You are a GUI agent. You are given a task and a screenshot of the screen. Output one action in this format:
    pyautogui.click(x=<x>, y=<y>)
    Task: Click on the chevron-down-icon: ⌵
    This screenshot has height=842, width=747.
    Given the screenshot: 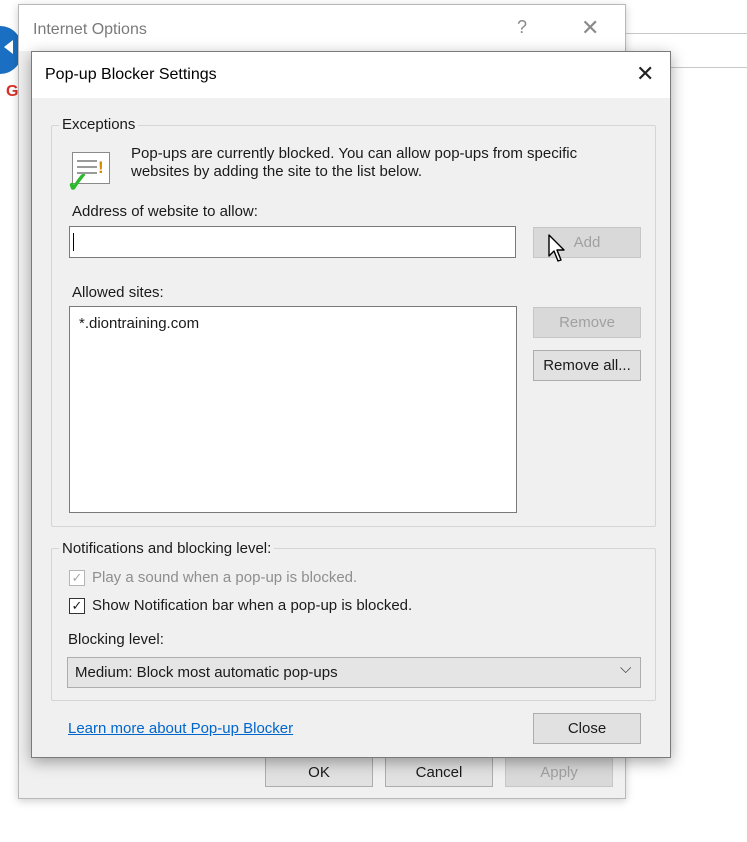 What is the action you would take?
    pyautogui.click(x=626, y=668)
    